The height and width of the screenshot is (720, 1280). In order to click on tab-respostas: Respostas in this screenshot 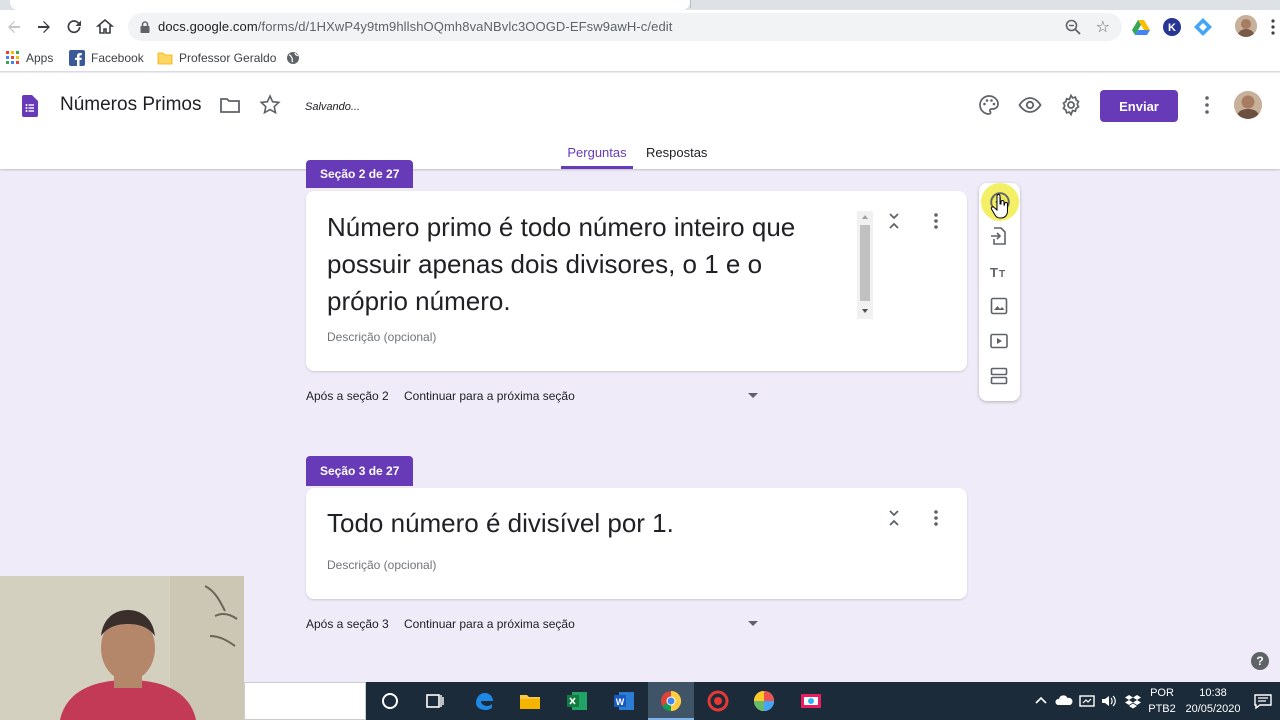, I will do `click(676, 157)`.